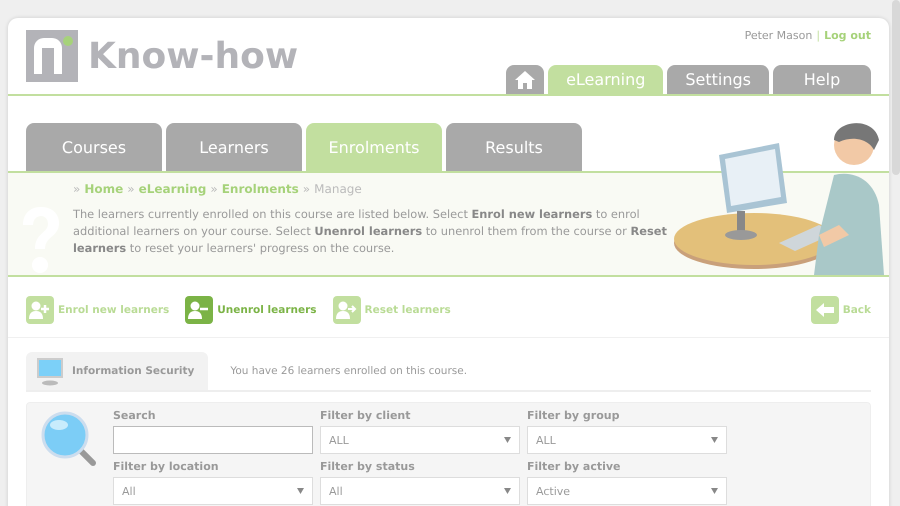 The height and width of the screenshot is (506, 900). What do you see at coordinates (778, 35) in the screenshot?
I see `user-name: Peter Mason` at bounding box center [778, 35].